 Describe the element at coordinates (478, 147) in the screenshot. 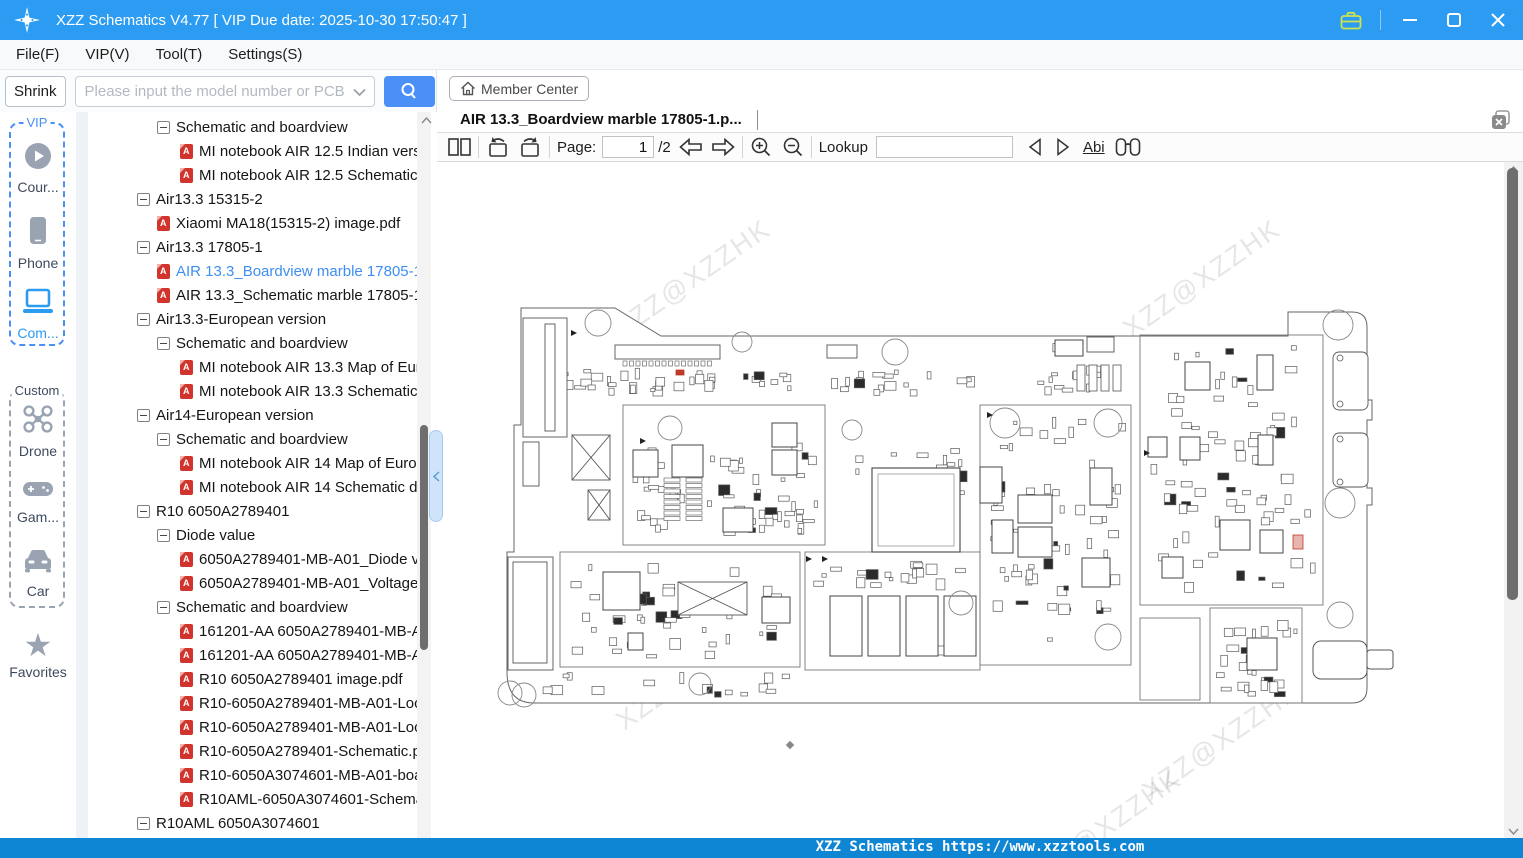

I see `toolbar-separator` at that location.